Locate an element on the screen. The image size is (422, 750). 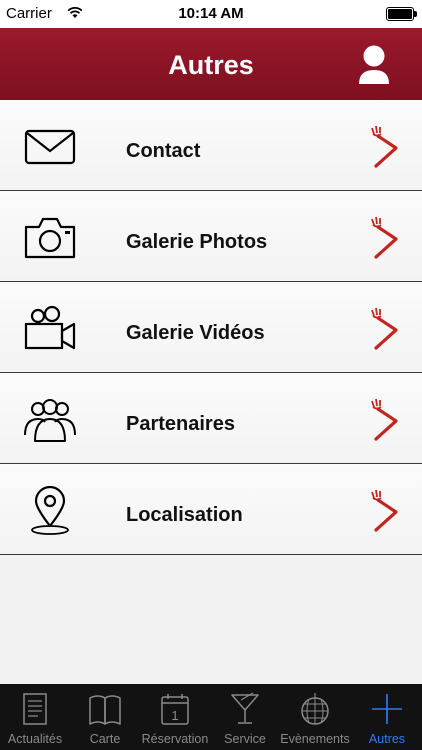
status-time: 10:14 AM is located at coordinates (211, 13).